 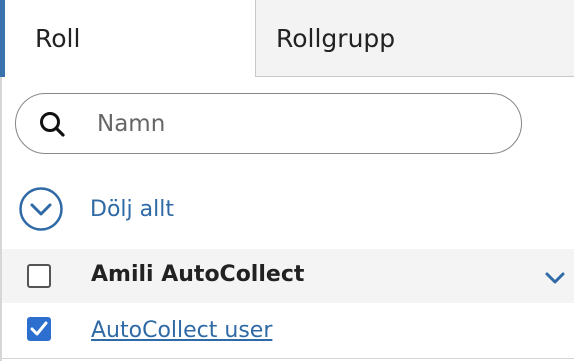 I want to click on search-input, so click(x=287, y=123).